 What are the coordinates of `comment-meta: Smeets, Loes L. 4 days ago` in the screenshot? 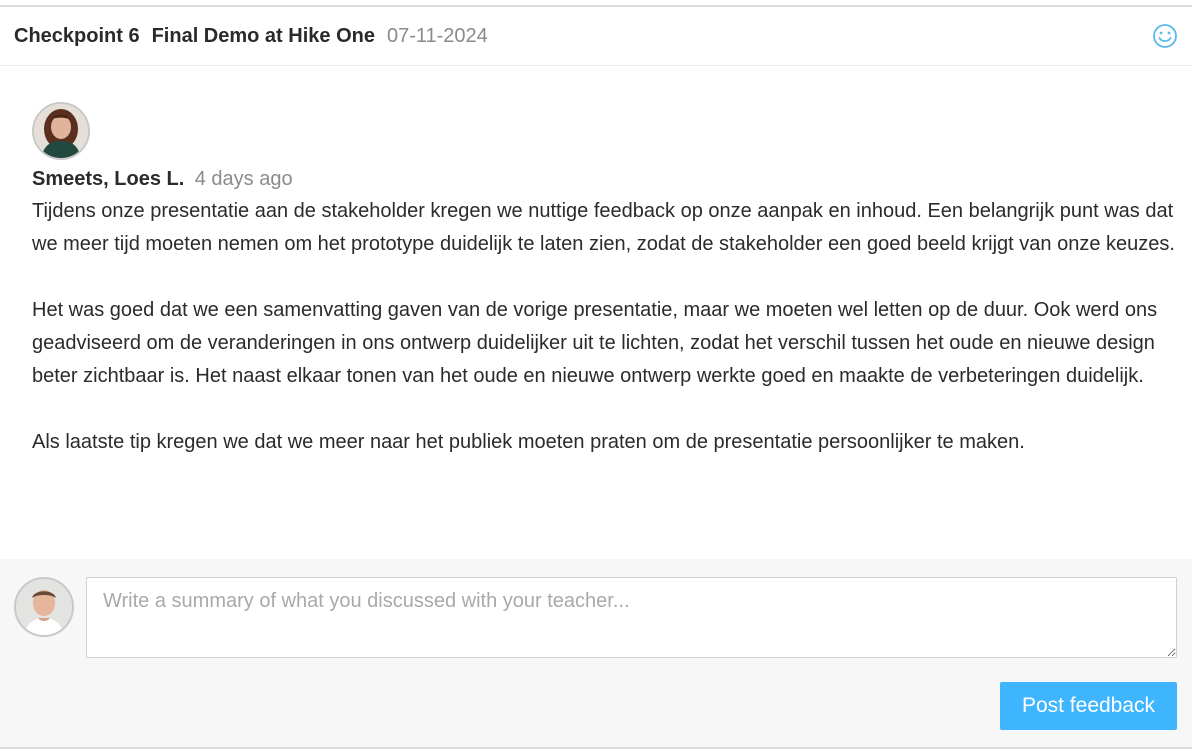 It's located at (604, 179).